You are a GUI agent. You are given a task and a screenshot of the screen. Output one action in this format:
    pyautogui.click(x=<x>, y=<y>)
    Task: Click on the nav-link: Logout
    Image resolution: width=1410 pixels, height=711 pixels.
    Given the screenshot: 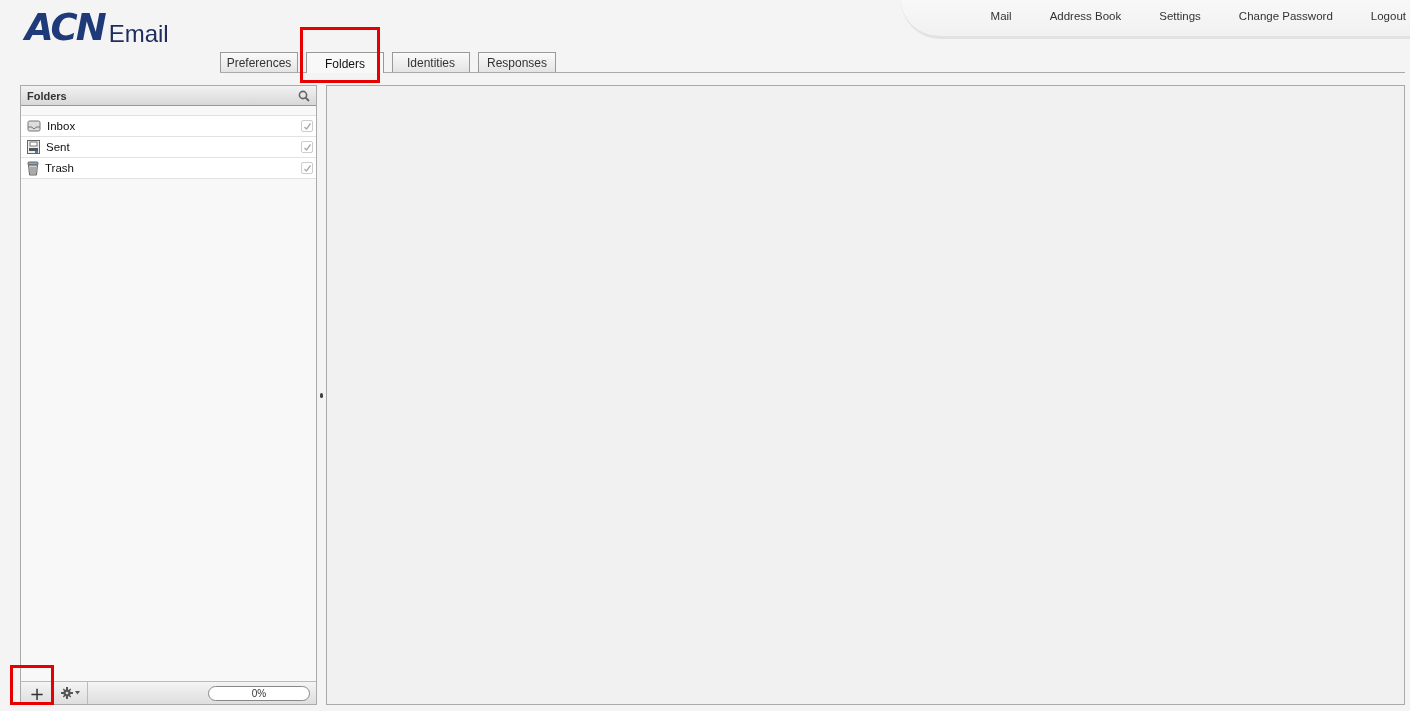 What is the action you would take?
    pyautogui.click(x=1388, y=16)
    